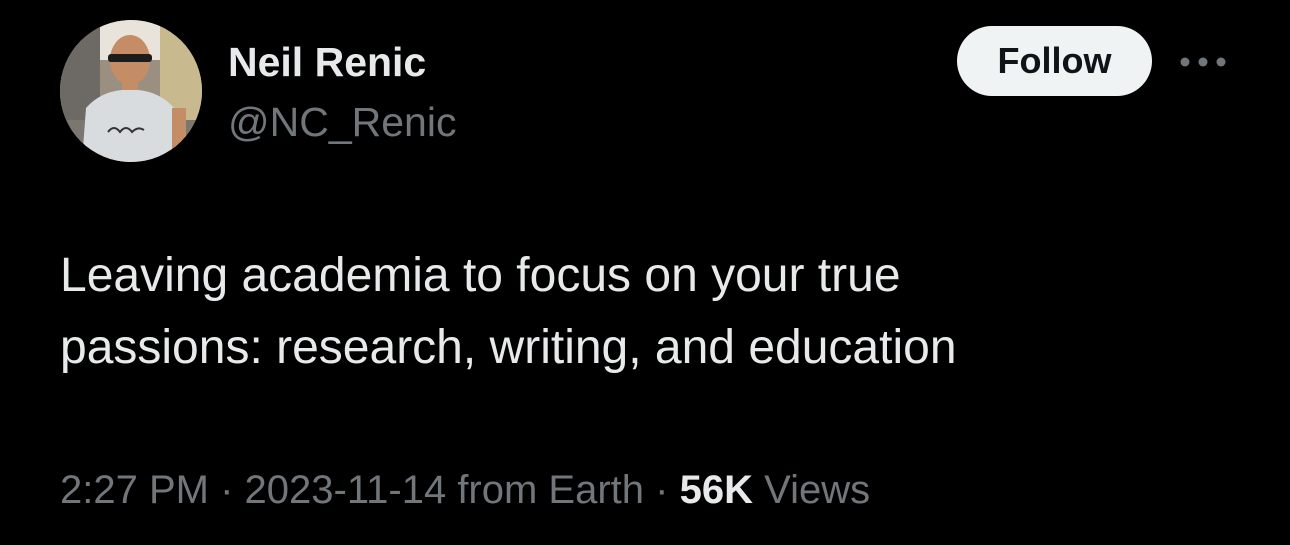 Image resolution: width=1290 pixels, height=545 pixels. I want to click on tweet-source: from Earth, so click(551, 490).